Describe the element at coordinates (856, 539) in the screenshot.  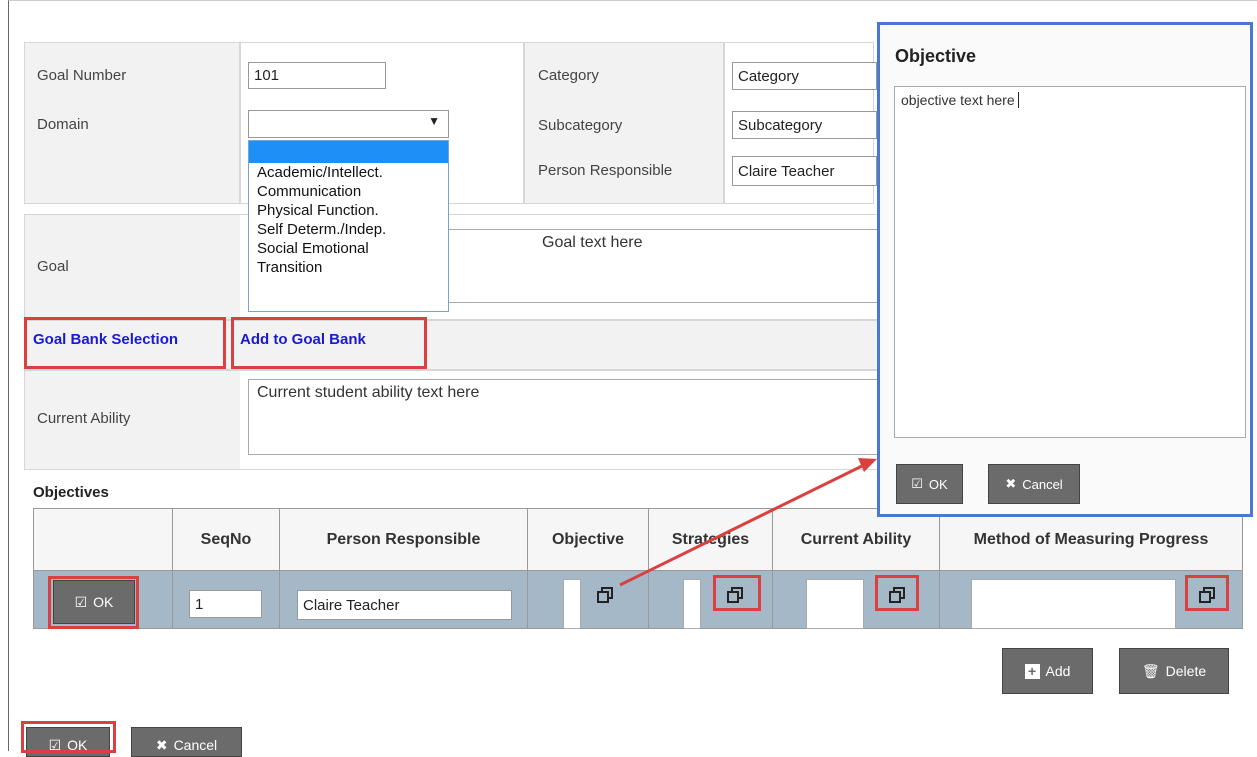
I see `column-header-current-ability: Current Ability` at that location.